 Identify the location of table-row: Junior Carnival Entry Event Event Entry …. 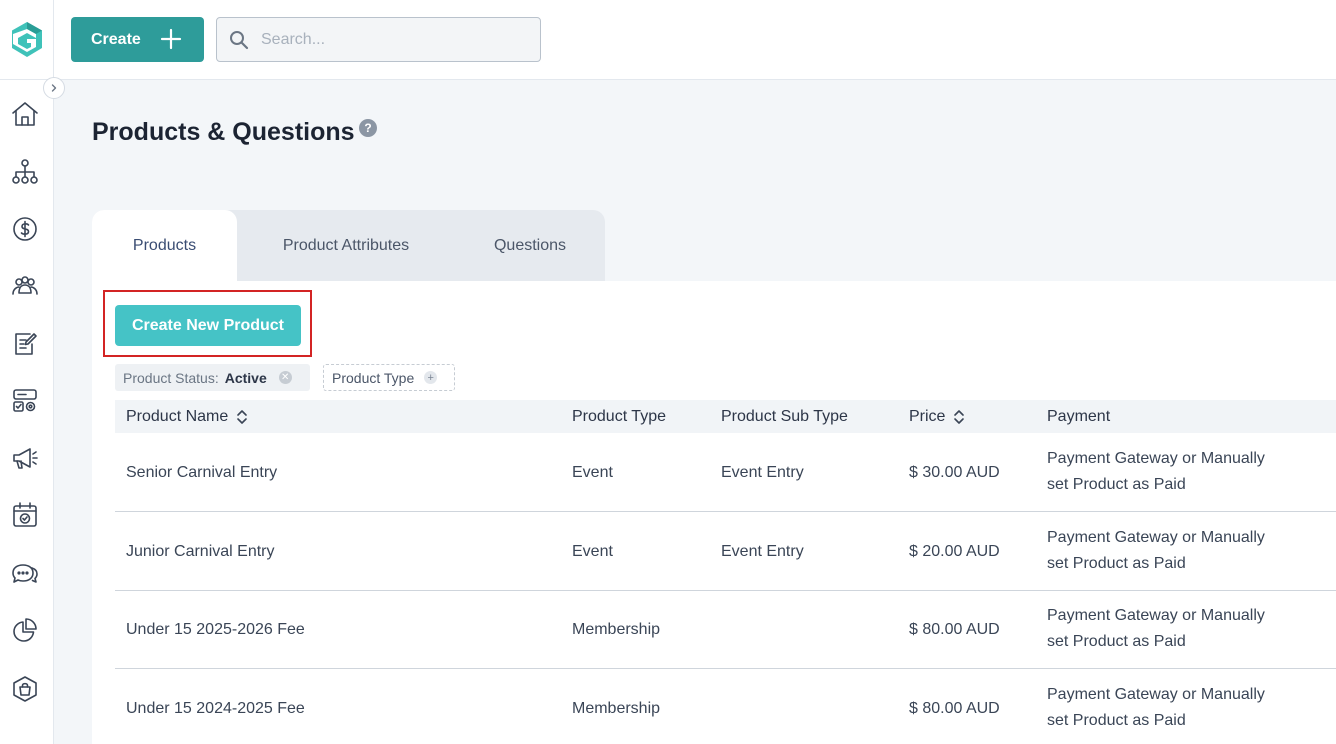
(725, 551).